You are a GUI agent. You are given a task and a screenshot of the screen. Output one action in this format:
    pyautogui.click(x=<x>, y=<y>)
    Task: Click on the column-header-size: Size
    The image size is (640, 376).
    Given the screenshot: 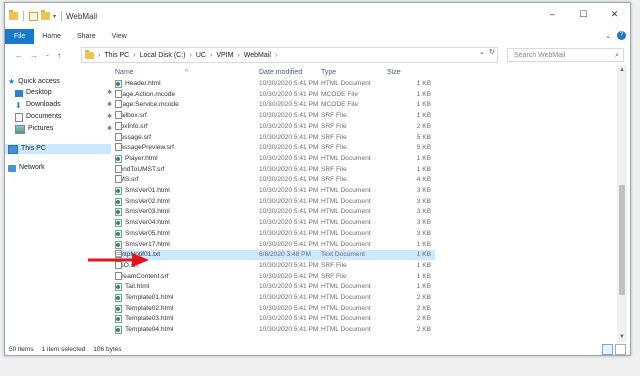 What is the action you would take?
    pyautogui.click(x=394, y=72)
    